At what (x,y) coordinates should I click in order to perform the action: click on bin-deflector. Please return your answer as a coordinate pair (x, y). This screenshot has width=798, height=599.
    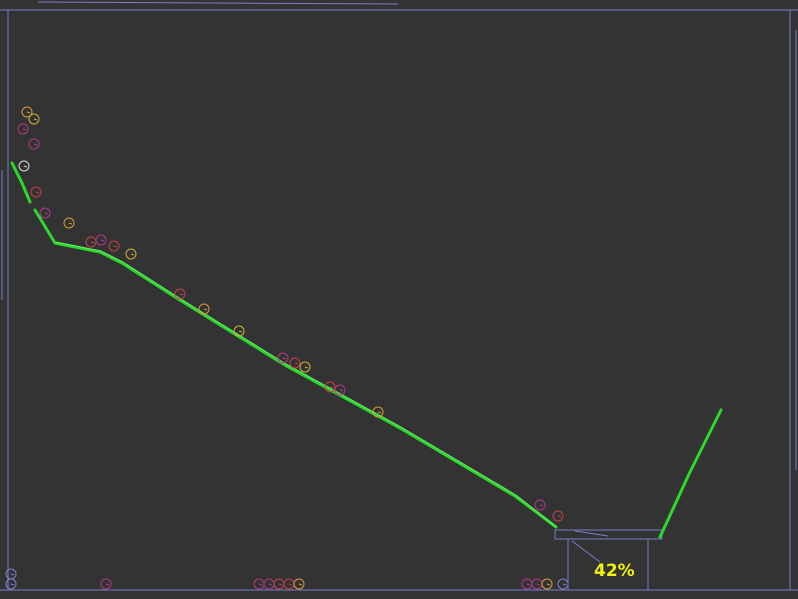
    Looking at the image, I should click on (586, 551).